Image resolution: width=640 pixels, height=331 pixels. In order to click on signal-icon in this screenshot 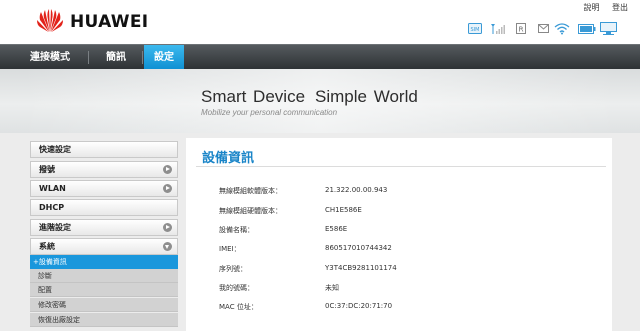, I will do `click(498, 29)`.